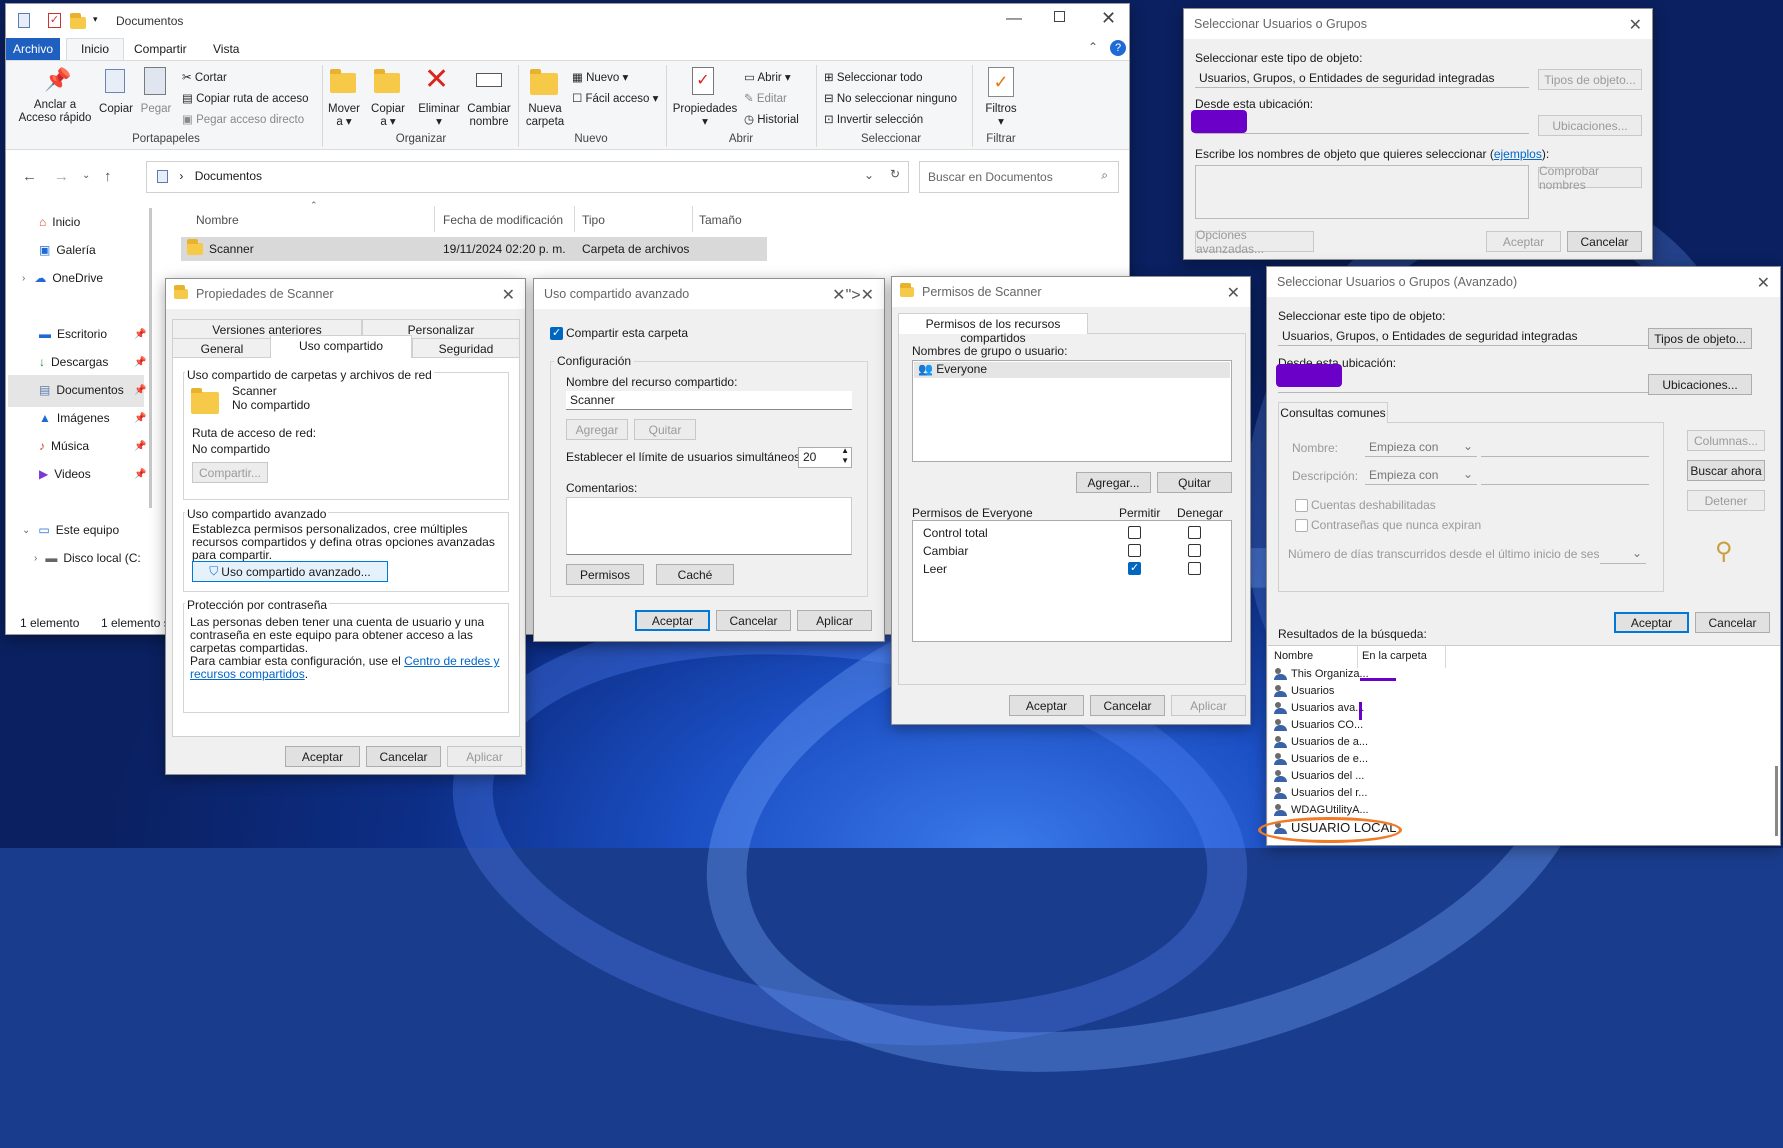  I want to click on limite-stepper: 20 ▲ ▼, so click(825, 457).